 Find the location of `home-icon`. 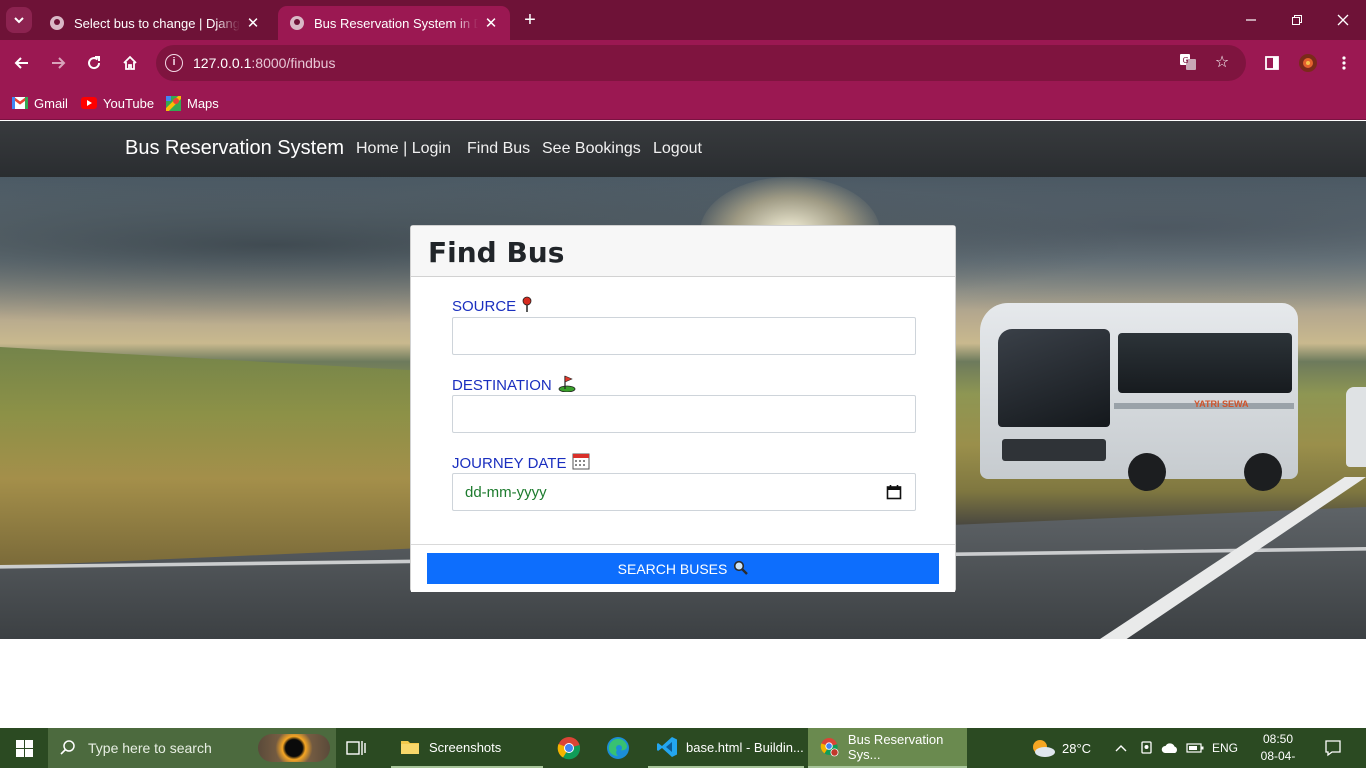

home-icon is located at coordinates (130, 62).